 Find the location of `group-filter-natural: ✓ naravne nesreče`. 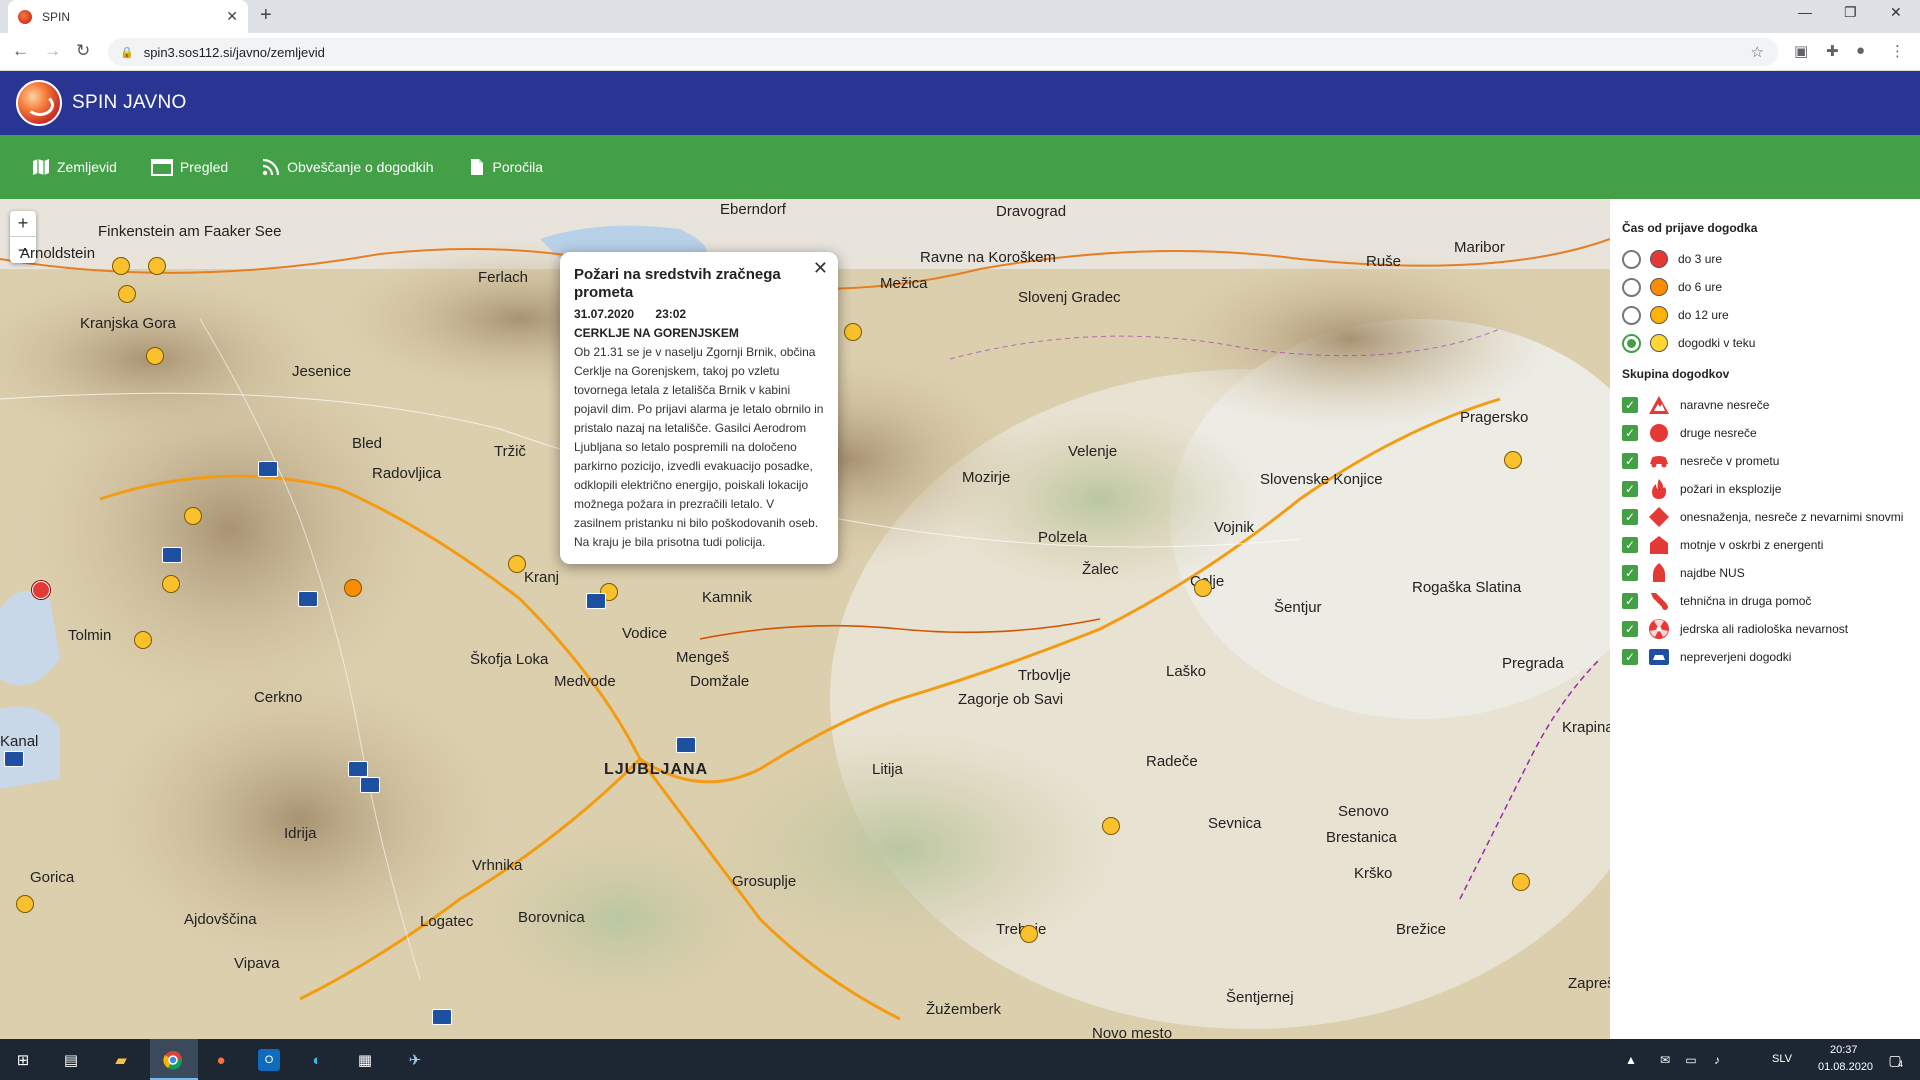

group-filter-natural: ✓ naravne nesreče is located at coordinates (1766, 405).